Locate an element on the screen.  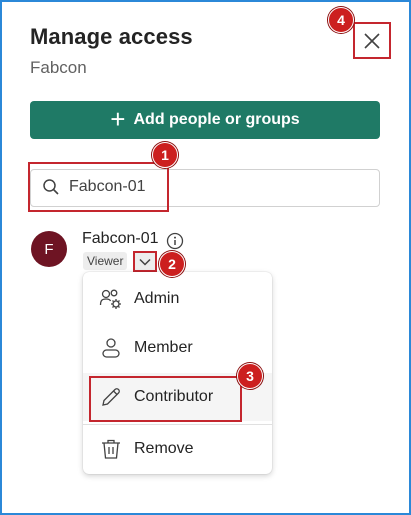
menu-item-remove: Remove is located at coordinates (177, 449).